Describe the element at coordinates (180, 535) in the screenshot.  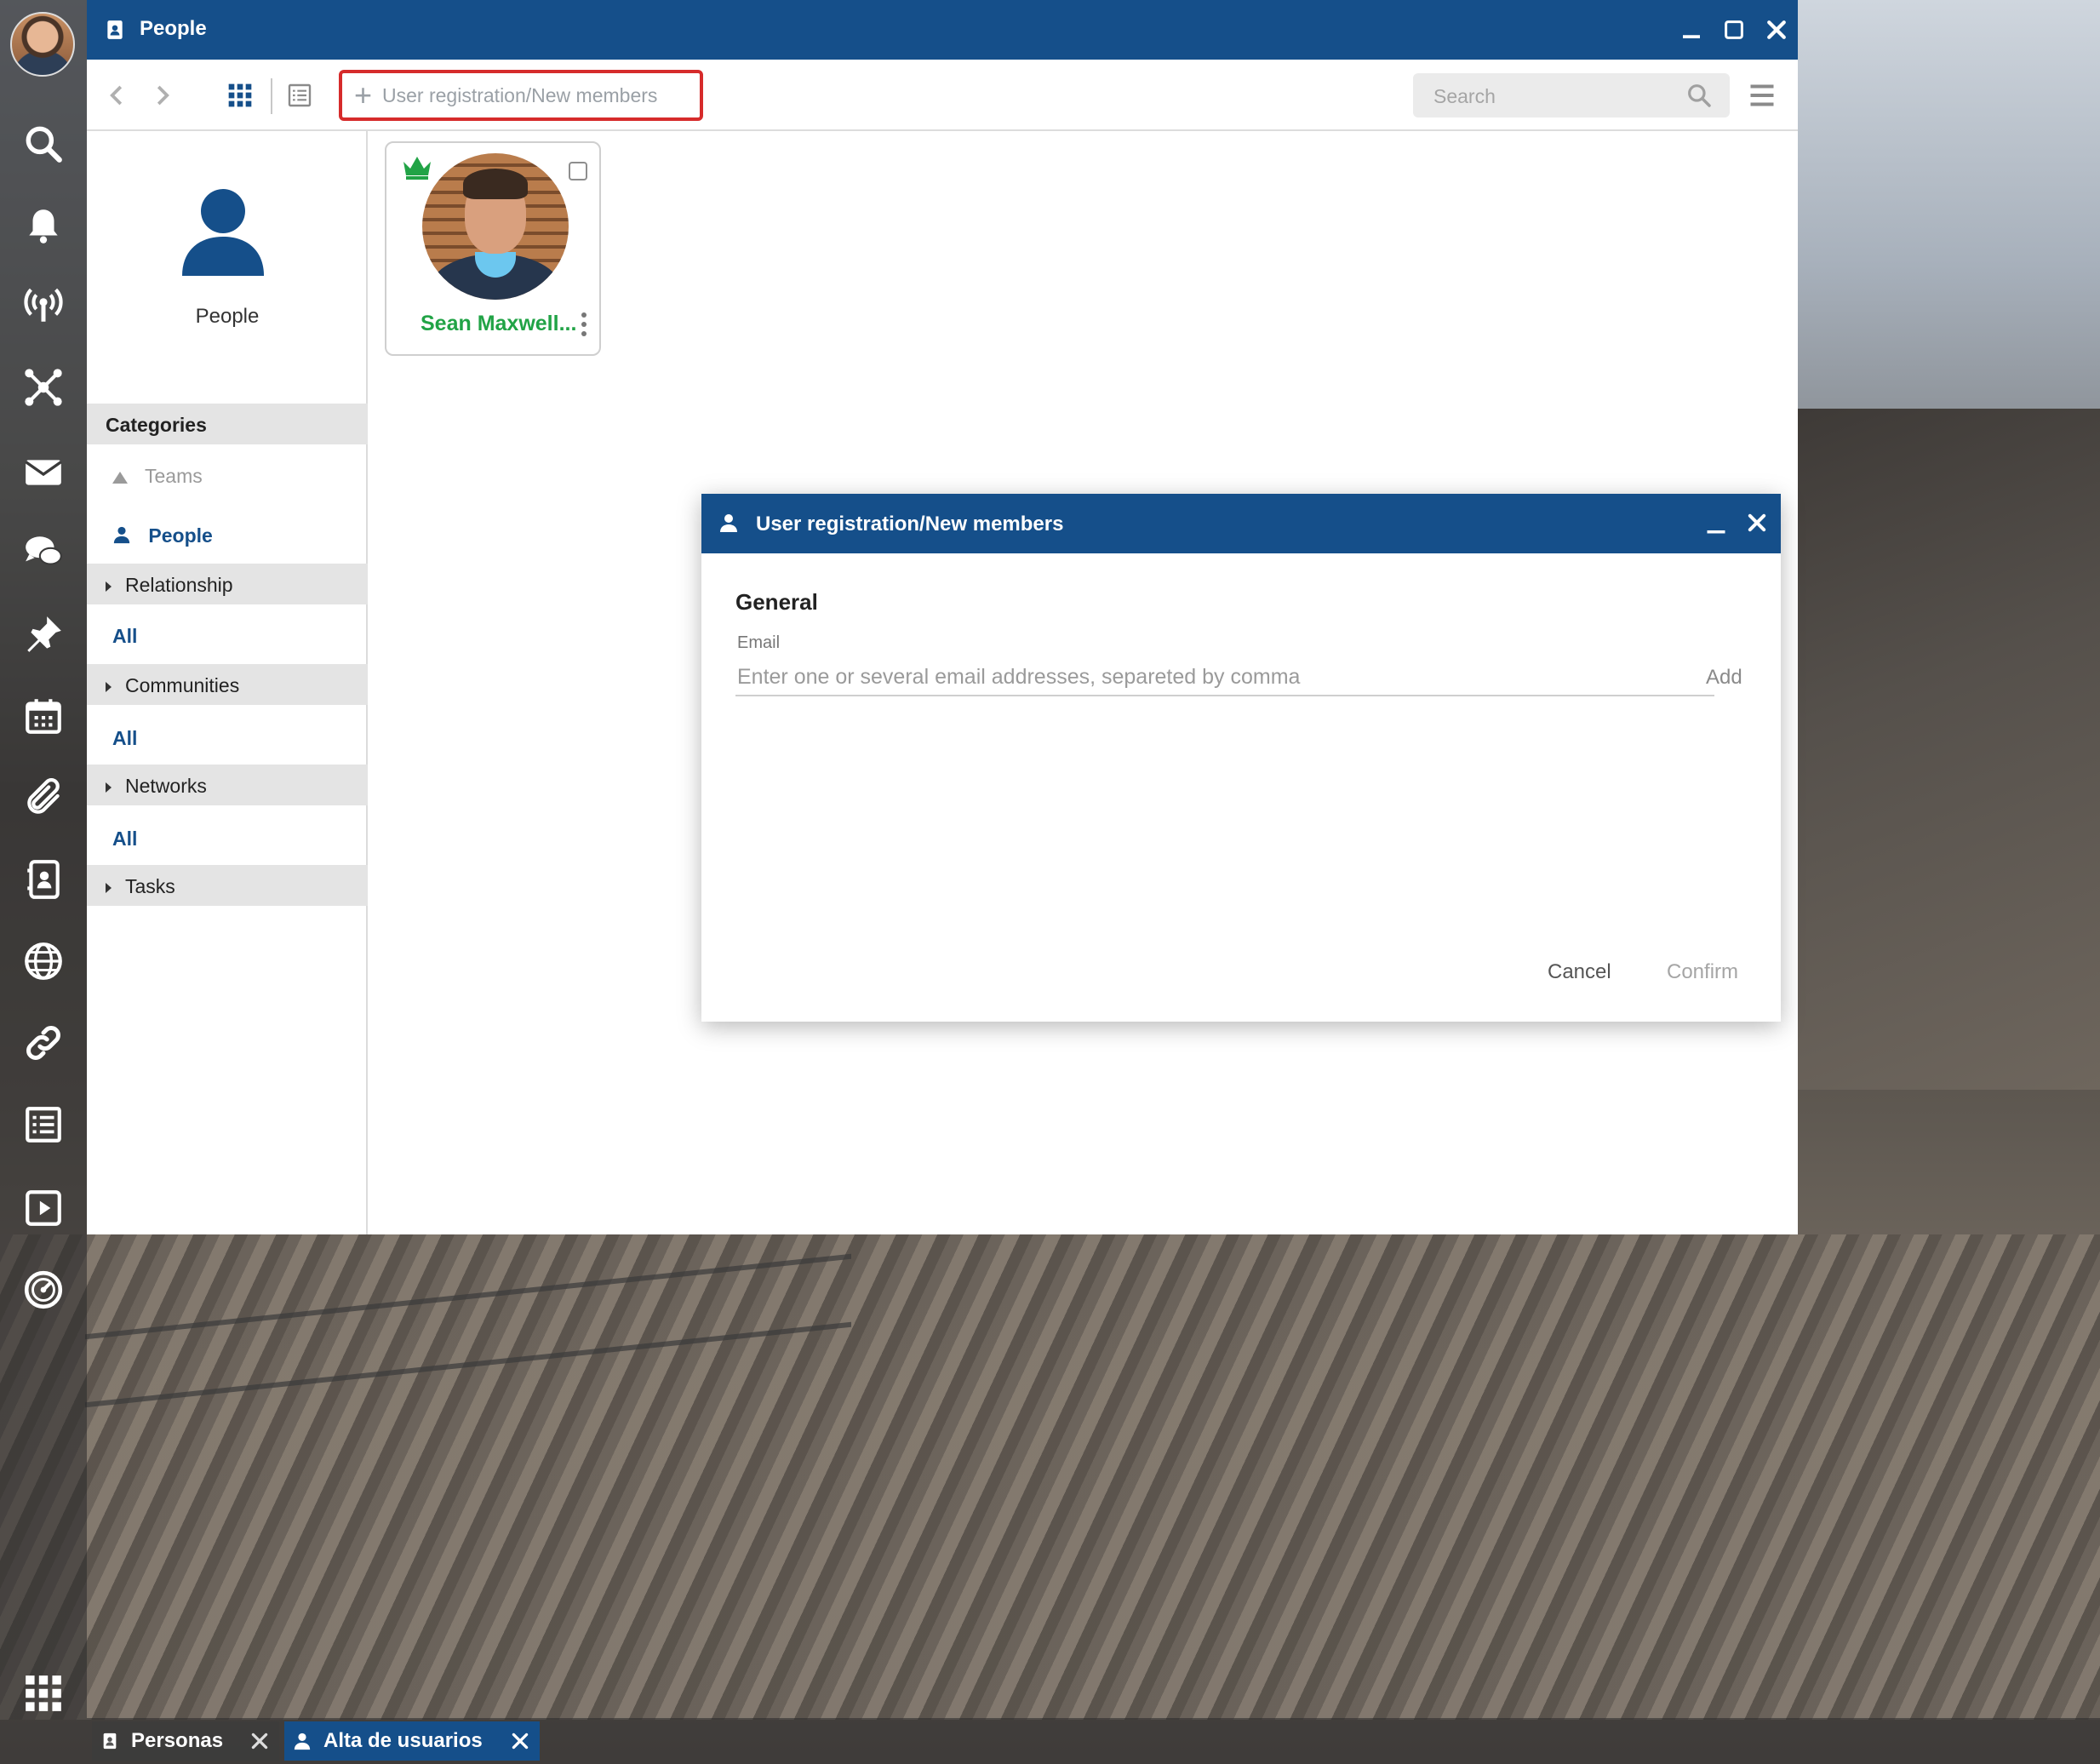
I see `sidebar-item-label: People` at that location.